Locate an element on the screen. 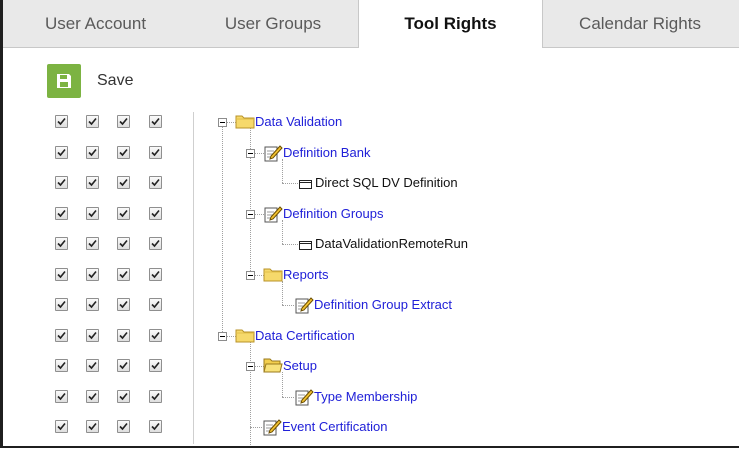 This screenshot has width=741, height=450. tab-user-account: User Account is located at coordinates (95, 23).